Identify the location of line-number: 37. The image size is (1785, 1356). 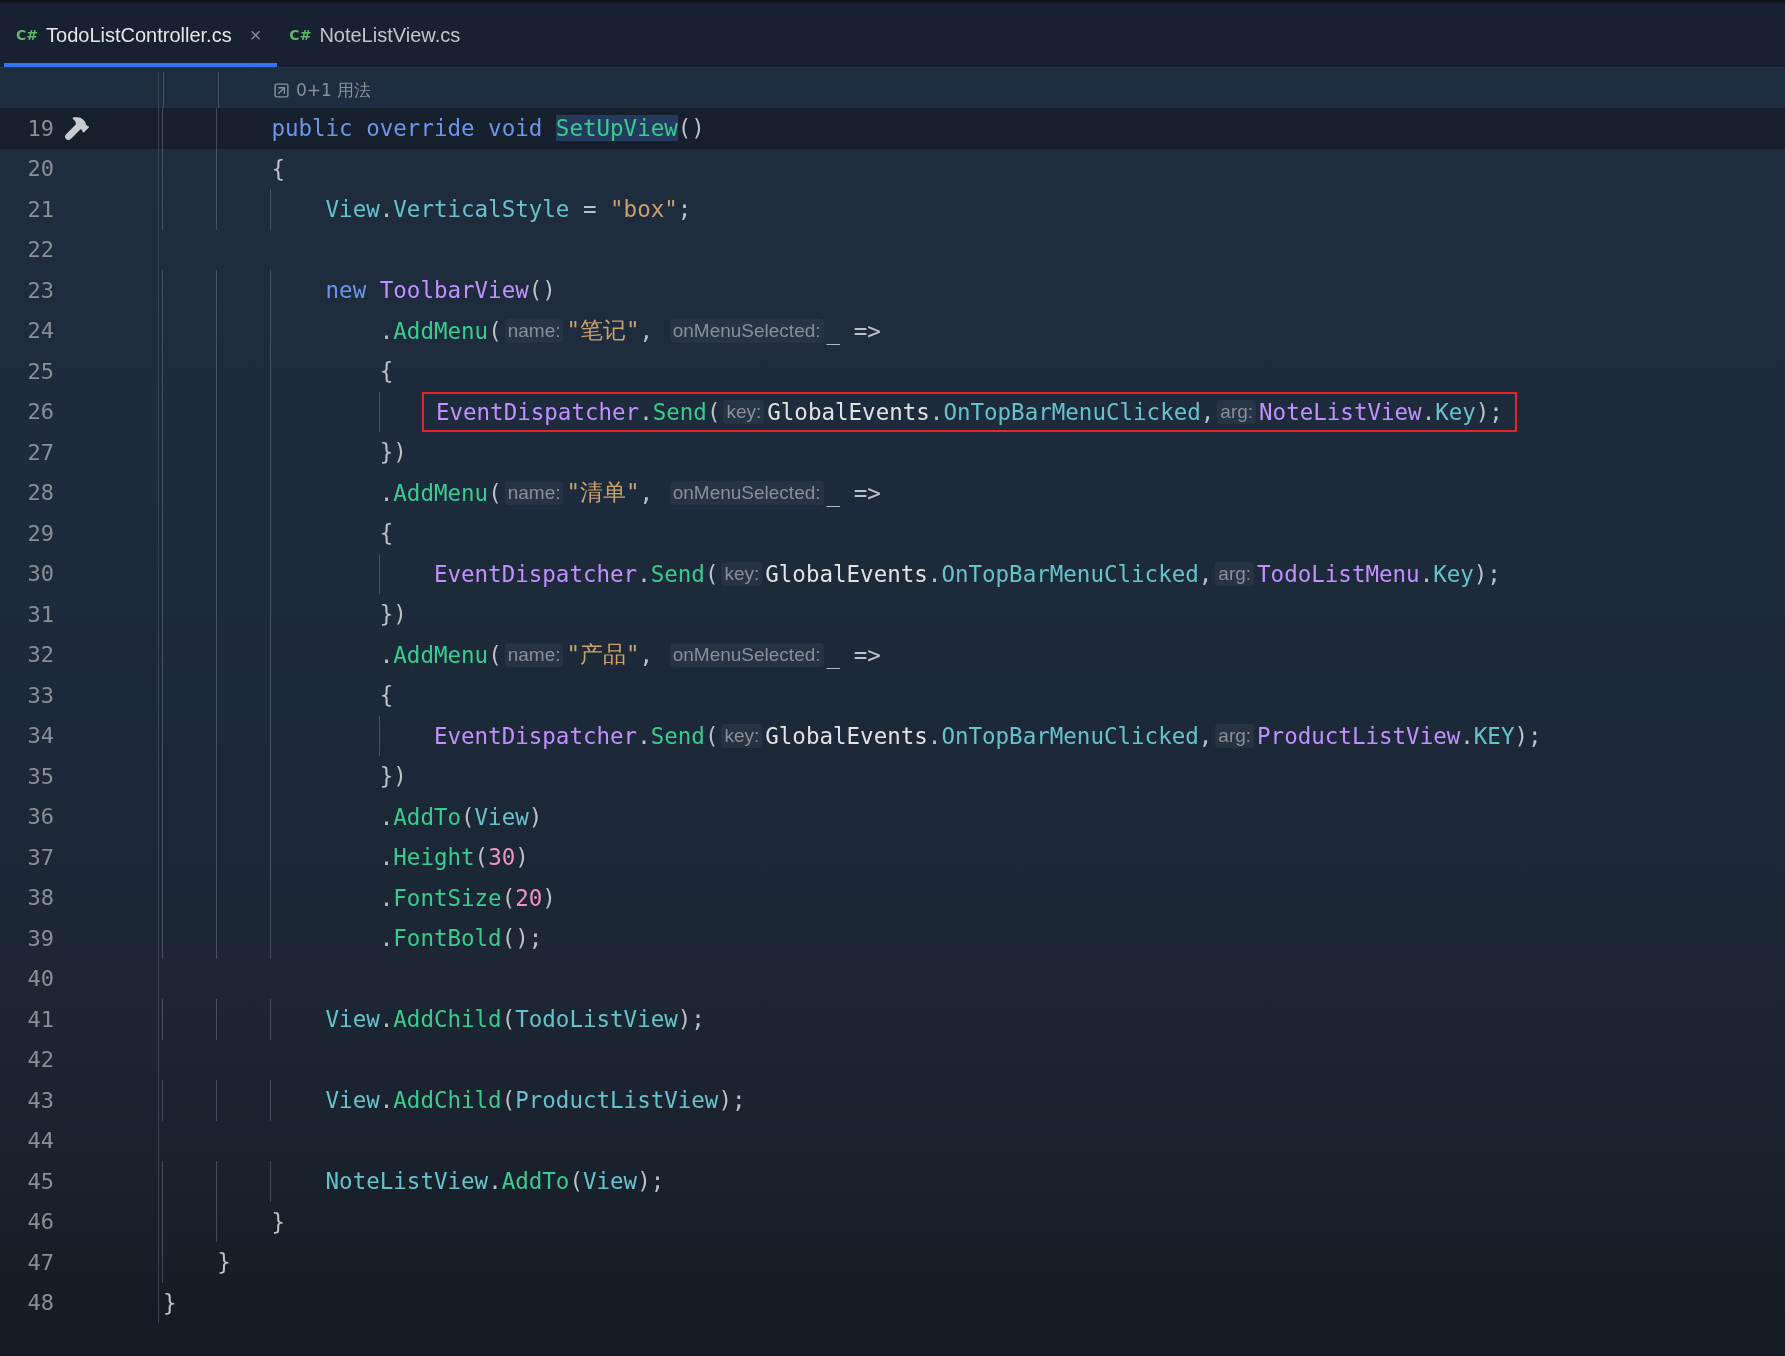
(40, 857).